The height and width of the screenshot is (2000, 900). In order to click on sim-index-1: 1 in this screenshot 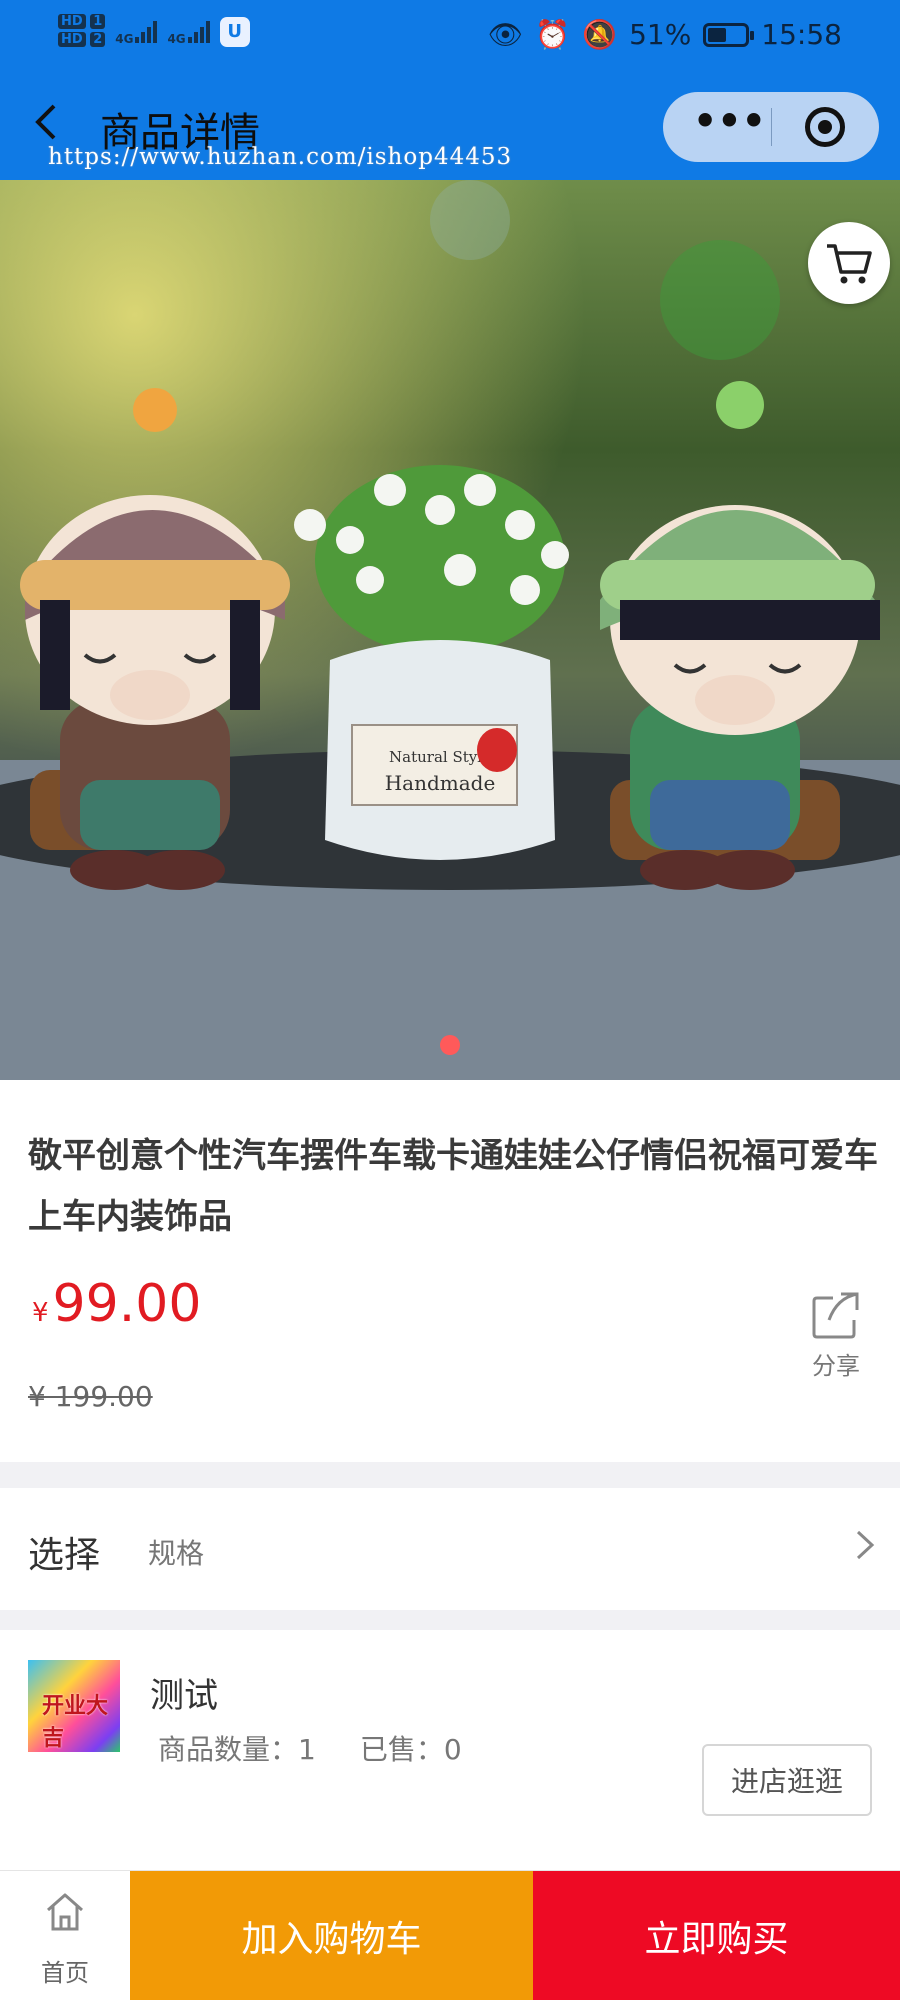, I will do `click(98, 21)`.